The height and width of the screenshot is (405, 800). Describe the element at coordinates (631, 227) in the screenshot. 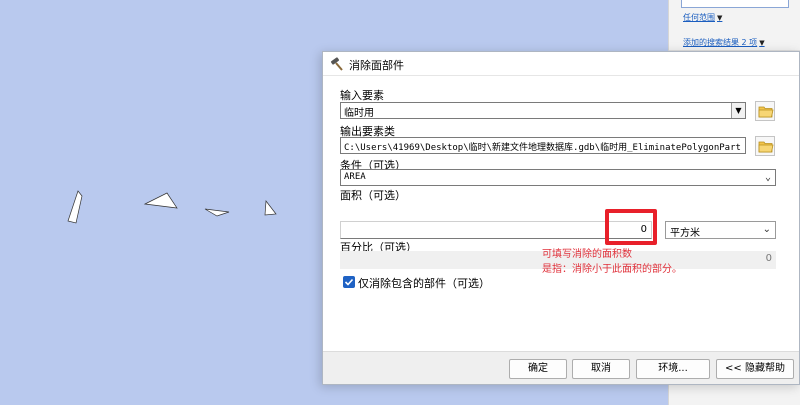

I see `highlight-box` at that location.